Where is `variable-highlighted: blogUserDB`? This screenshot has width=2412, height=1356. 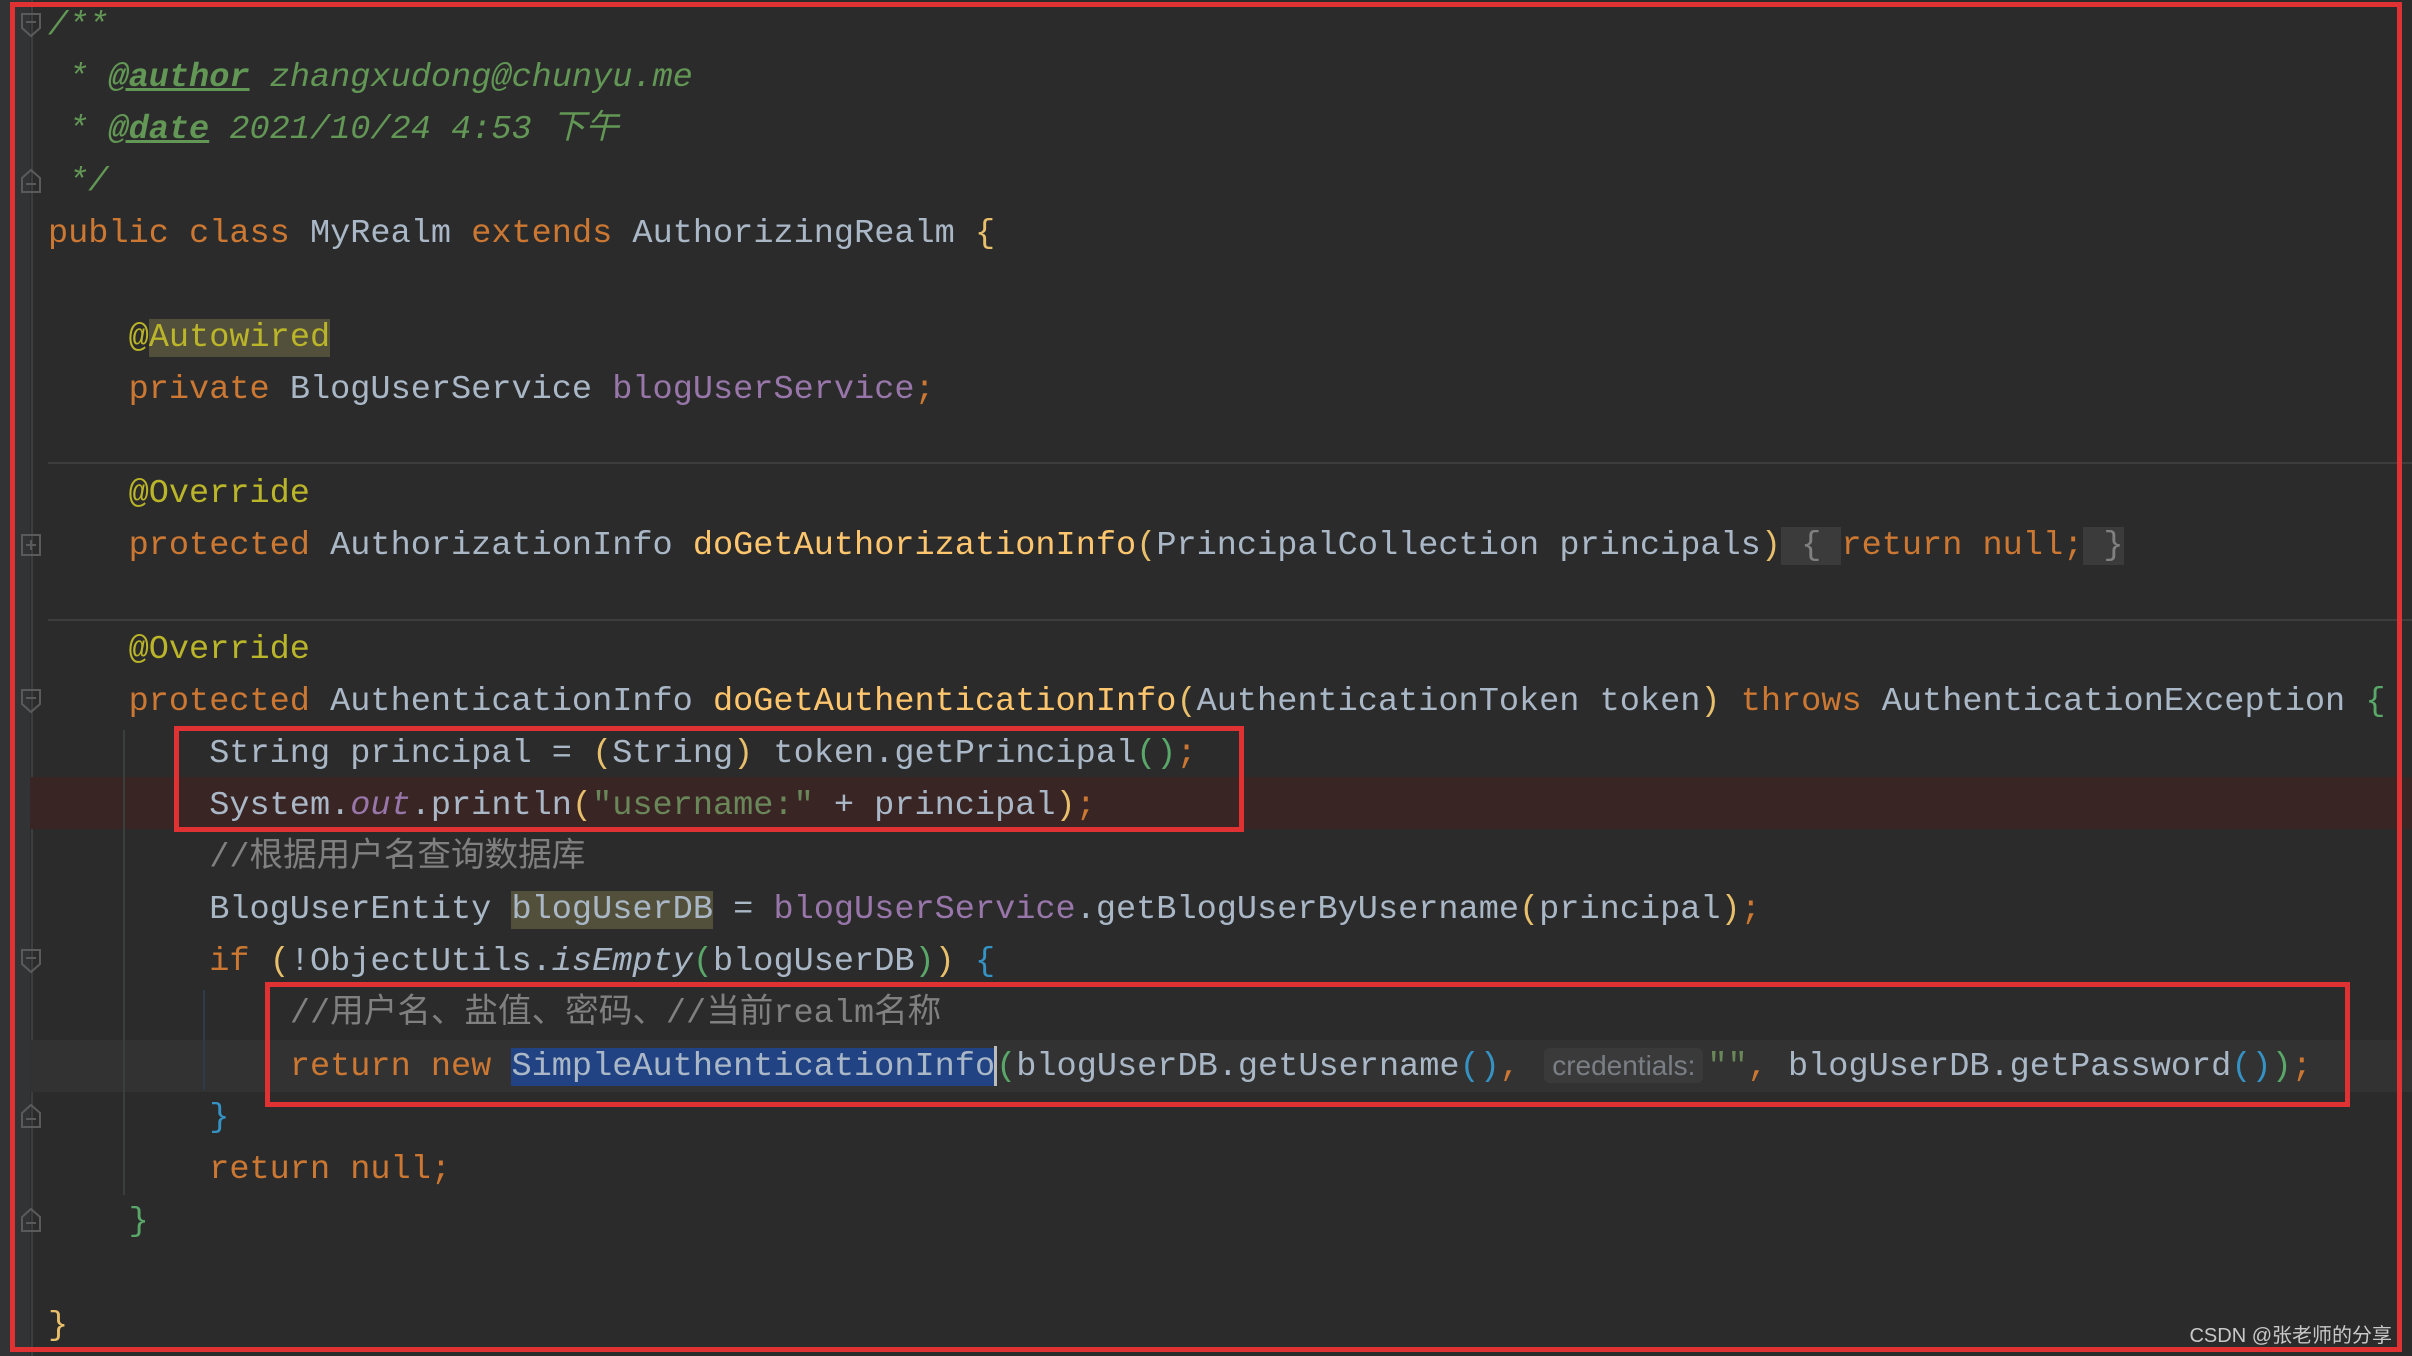
variable-highlighted: blogUserDB is located at coordinates (612, 910).